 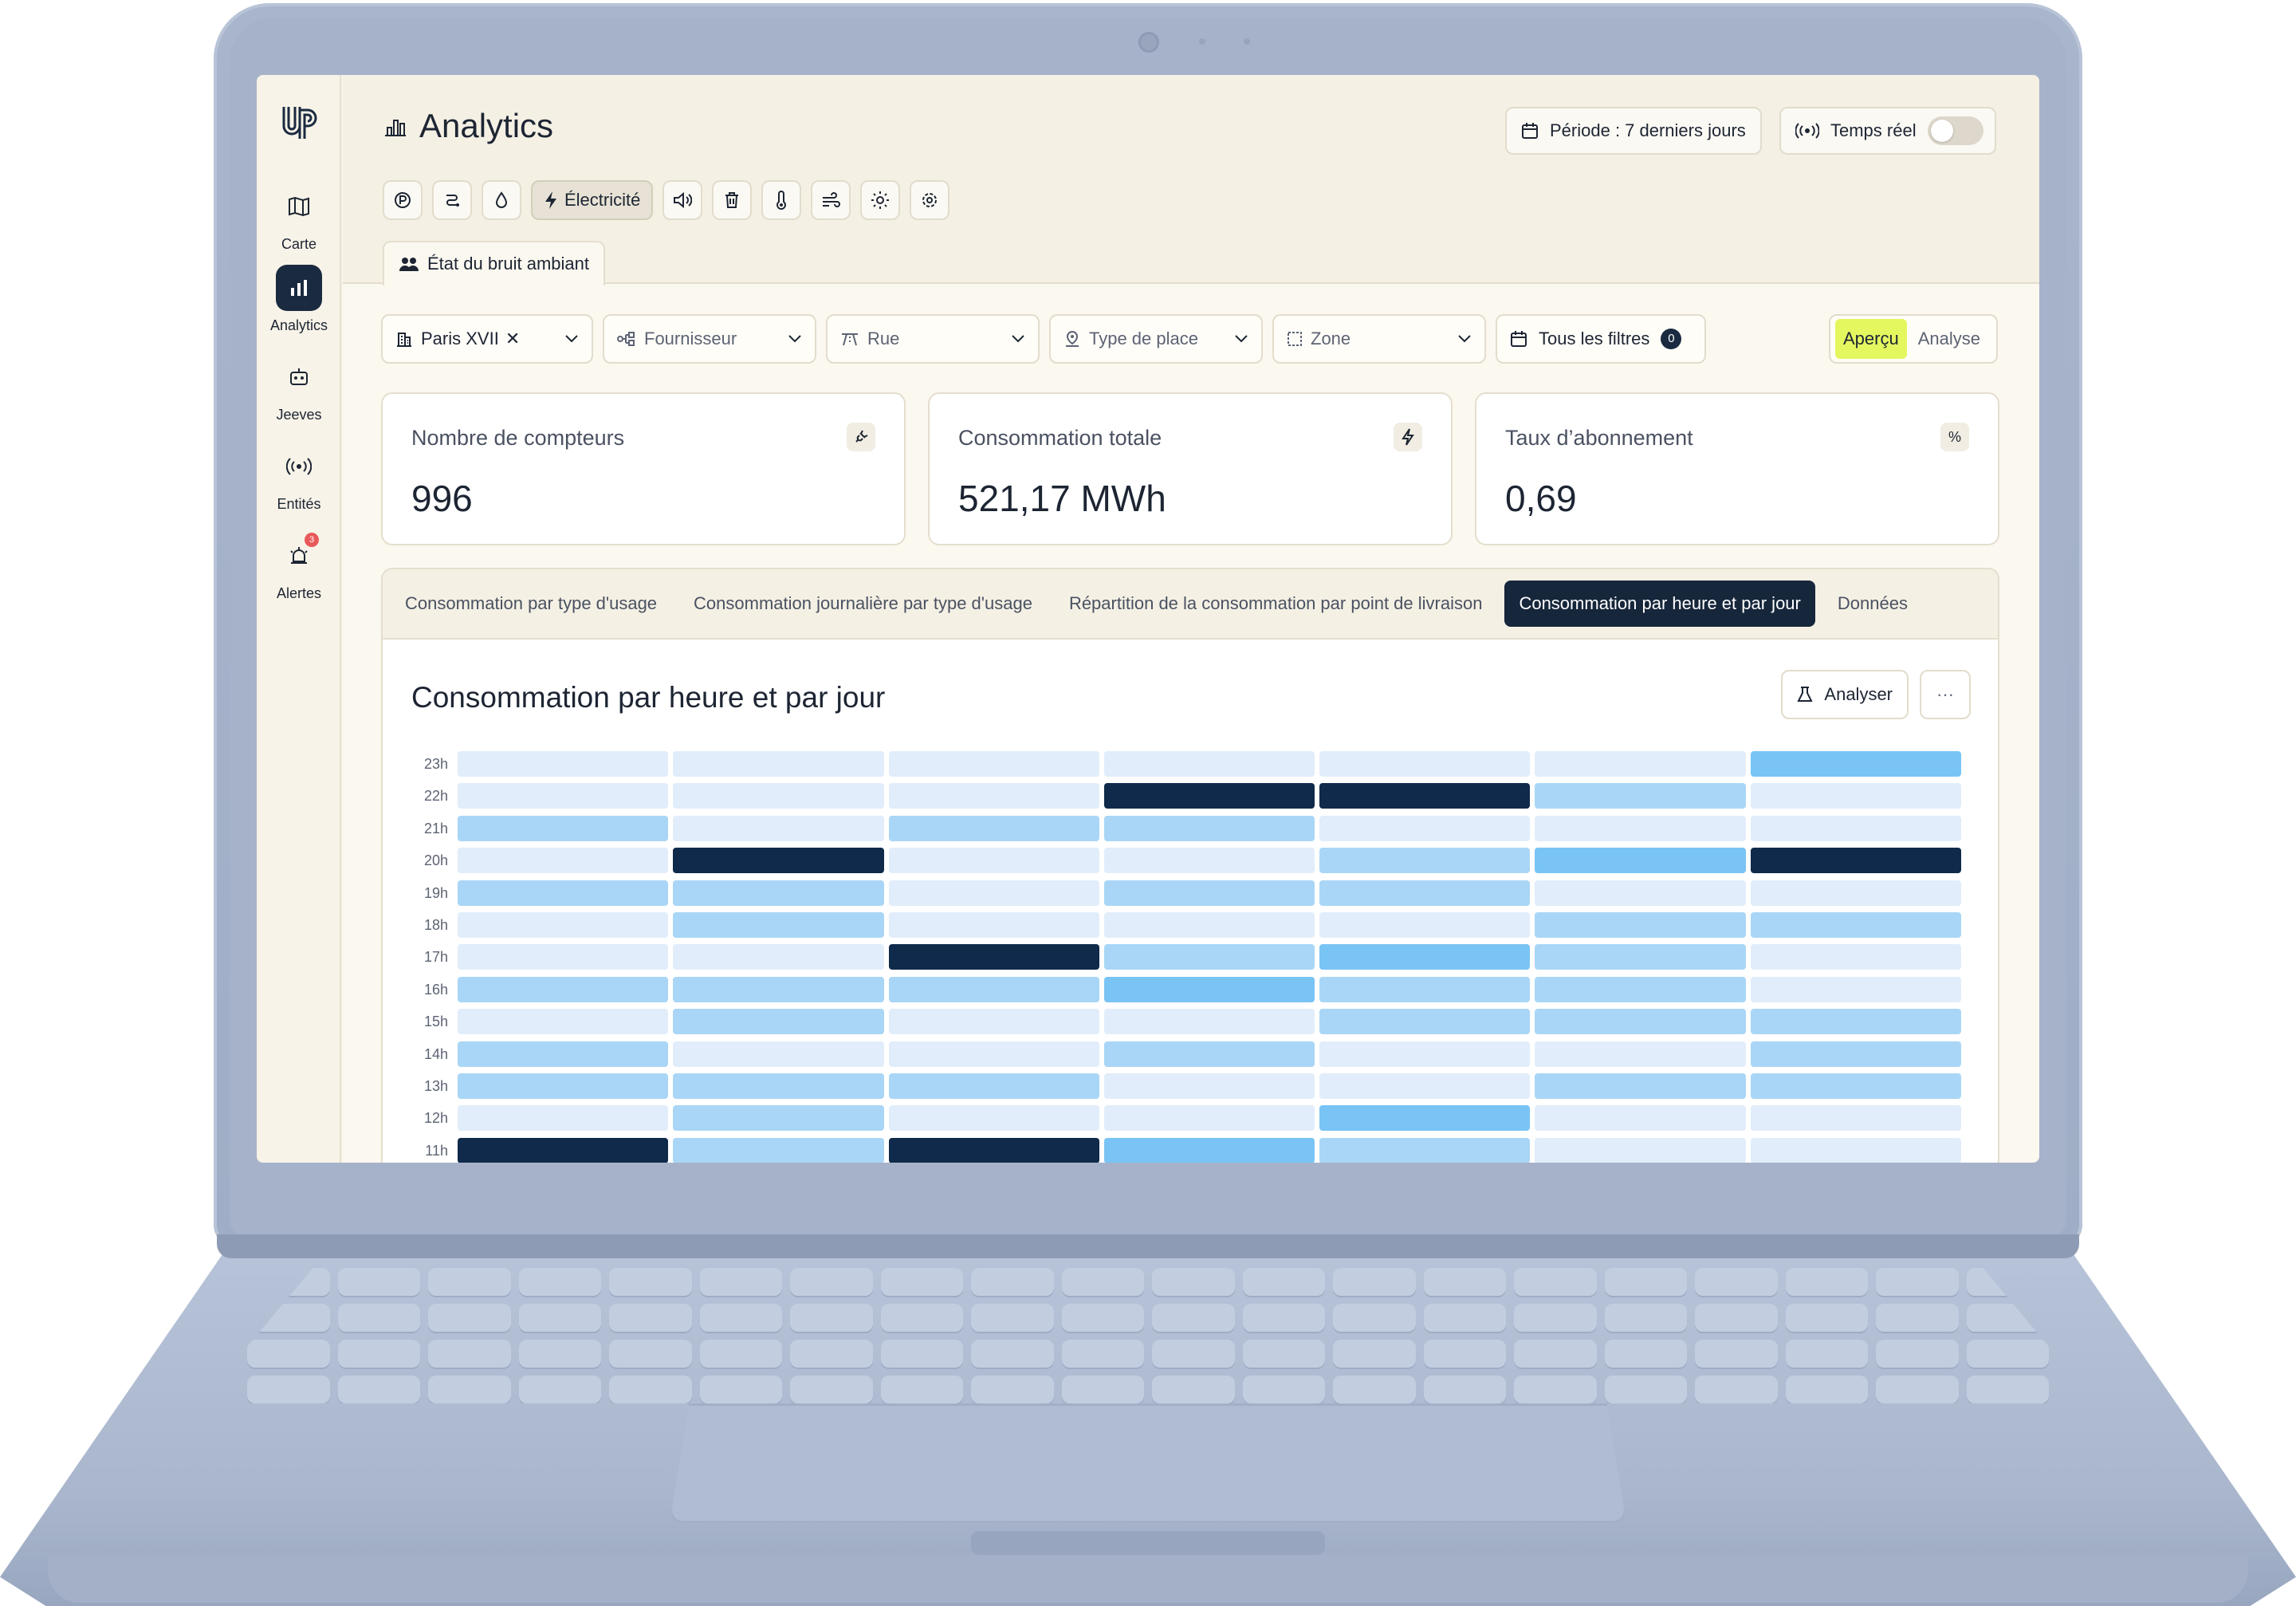 I want to click on sidebar-item-jeeves: Jeeves, so click(x=299, y=388).